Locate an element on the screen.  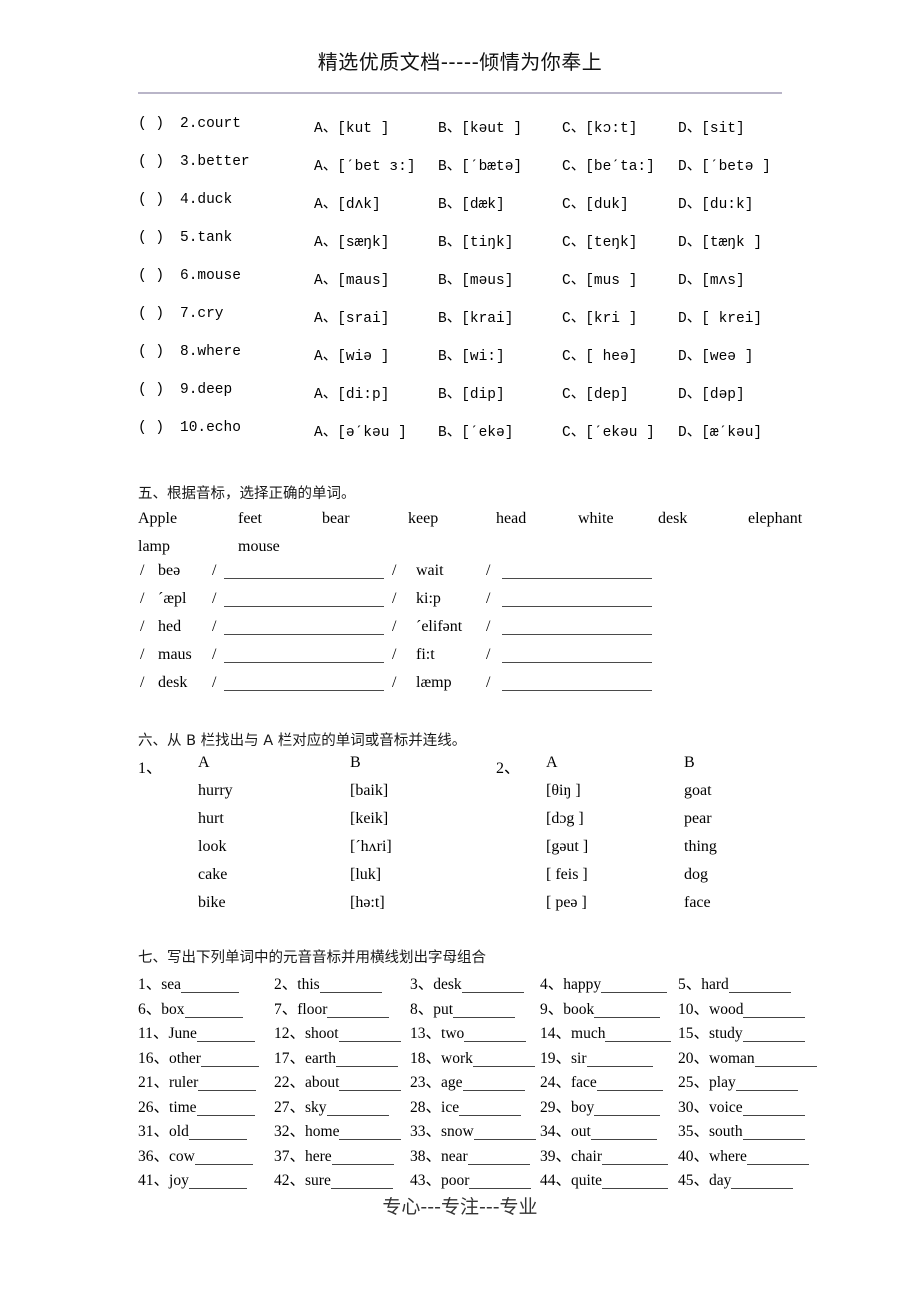
option-d: D、[ krei] is located at coordinates (720, 316).